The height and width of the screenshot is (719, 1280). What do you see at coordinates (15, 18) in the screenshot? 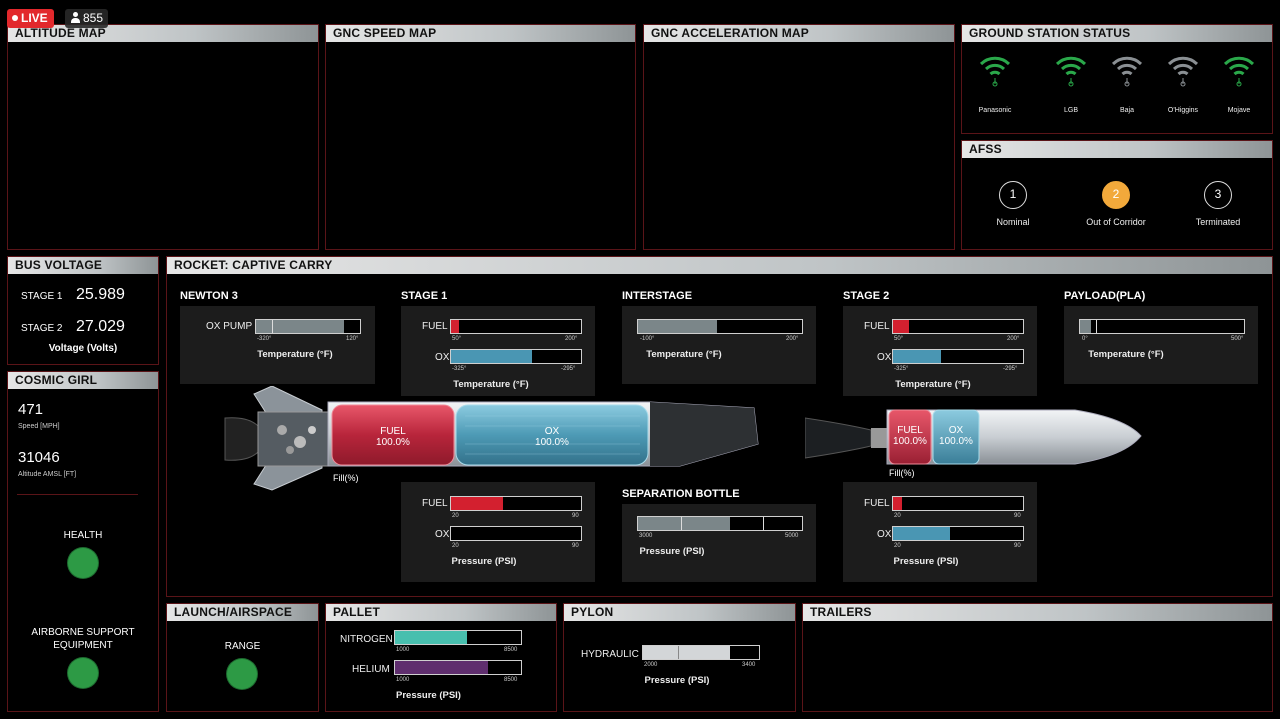
I see `live-dot-icon` at bounding box center [15, 18].